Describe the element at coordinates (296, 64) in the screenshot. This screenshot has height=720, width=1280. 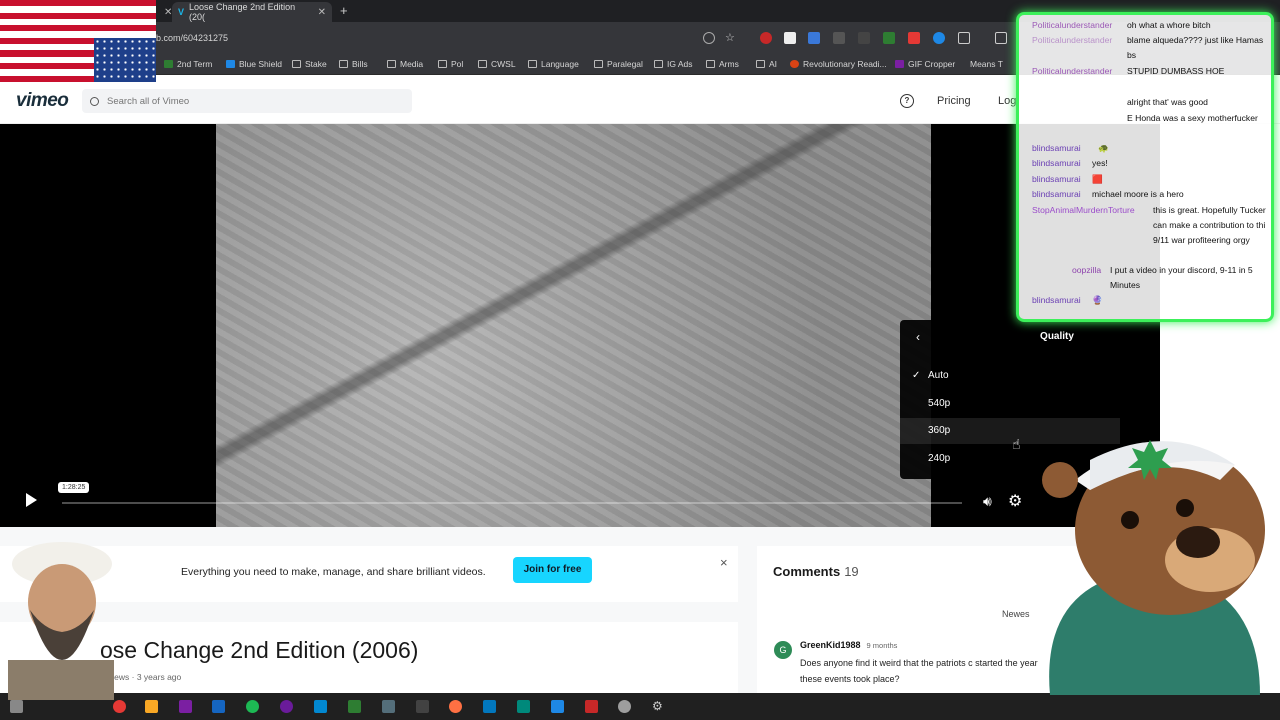
I see `stake-icon` at that location.